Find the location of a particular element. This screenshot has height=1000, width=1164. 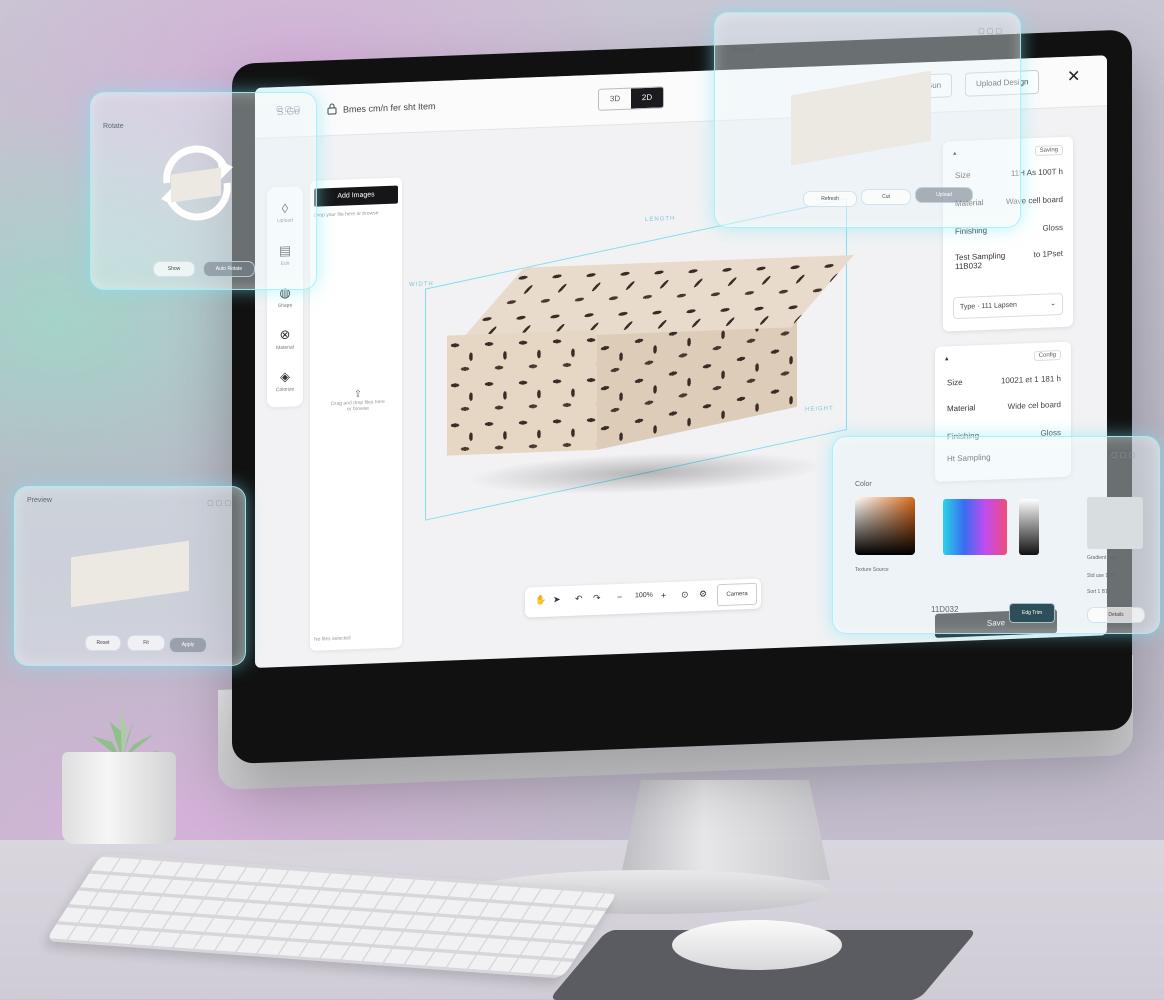

spec-row: Material Wide cel board is located at coordinates (1004, 407).